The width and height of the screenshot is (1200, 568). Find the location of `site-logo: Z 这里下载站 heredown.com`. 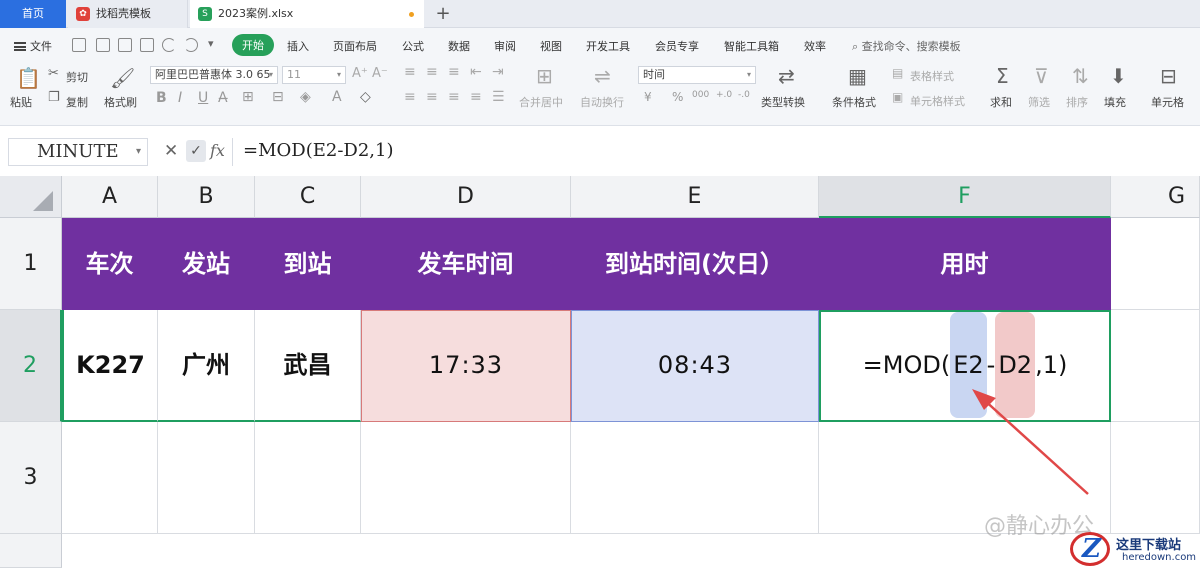

site-logo: Z 这里下载站 heredown.com is located at coordinates (1133, 548).